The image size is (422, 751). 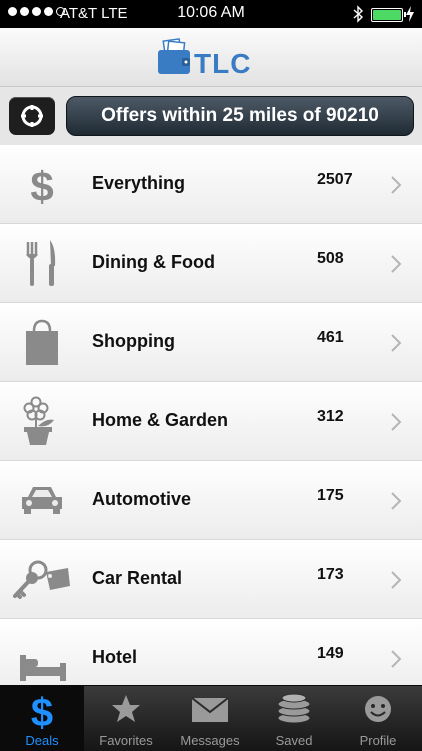 What do you see at coordinates (330, 337) in the screenshot?
I see `category-count: 461` at bounding box center [330, 337].